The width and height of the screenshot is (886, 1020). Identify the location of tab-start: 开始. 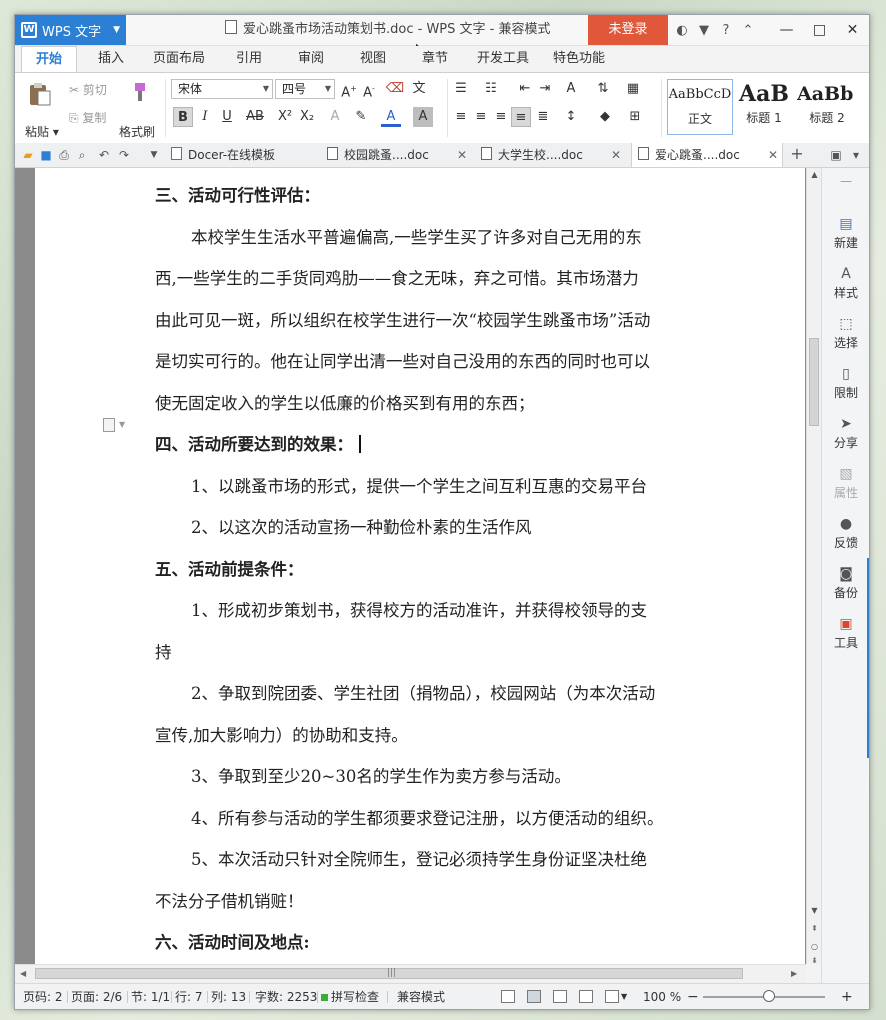
(49, 59).